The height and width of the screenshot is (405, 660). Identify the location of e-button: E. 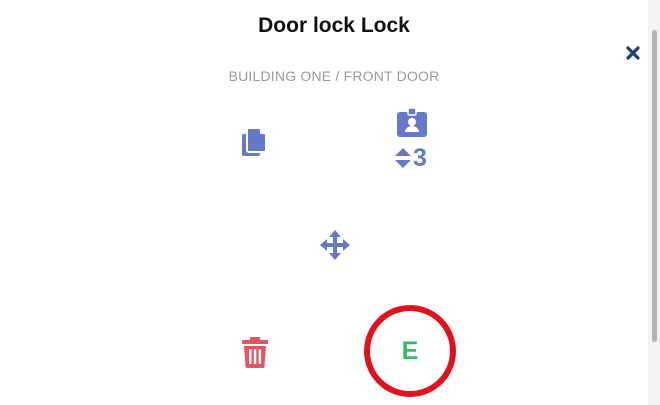
(410, 351).